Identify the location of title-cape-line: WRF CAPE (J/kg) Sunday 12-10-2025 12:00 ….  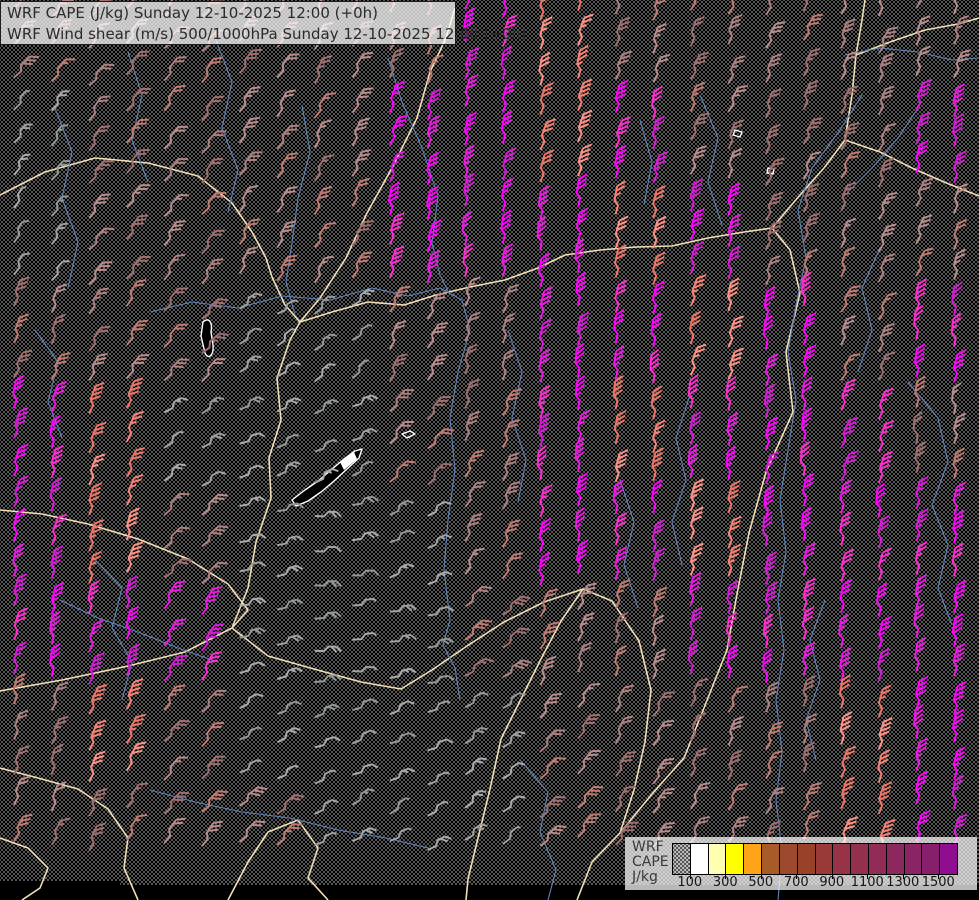
(192, 13).